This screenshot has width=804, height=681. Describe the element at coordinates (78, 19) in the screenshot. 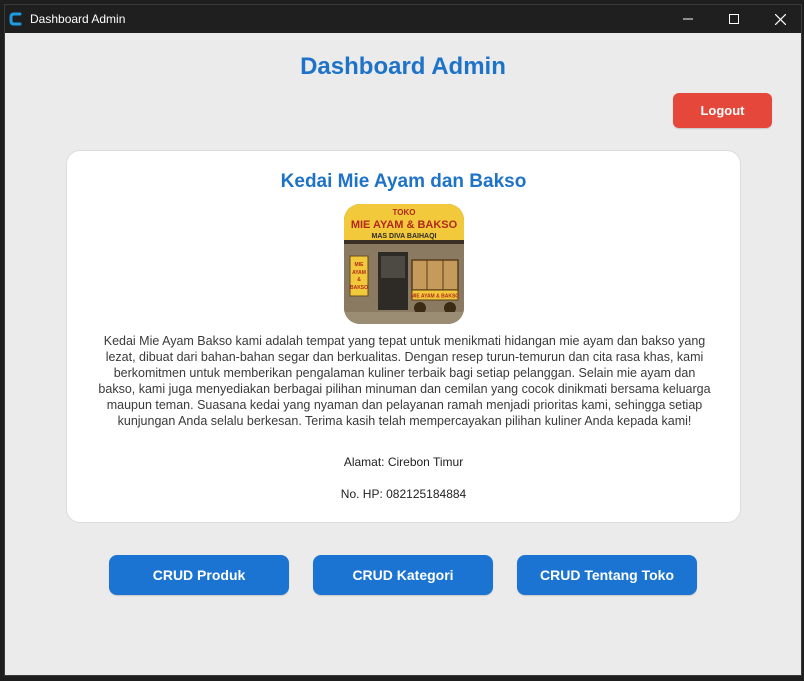

I see `window-title: Dashboard Admin` at that location.